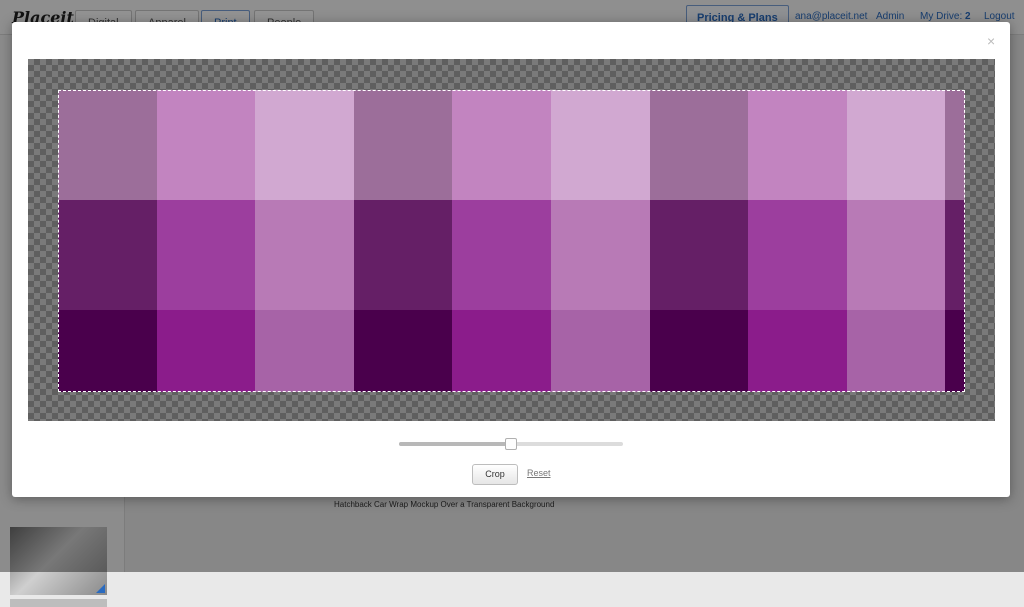  Describe the element at coordinates (539, 473) in the screenshot. I see `reset-link: Reset` at that location.